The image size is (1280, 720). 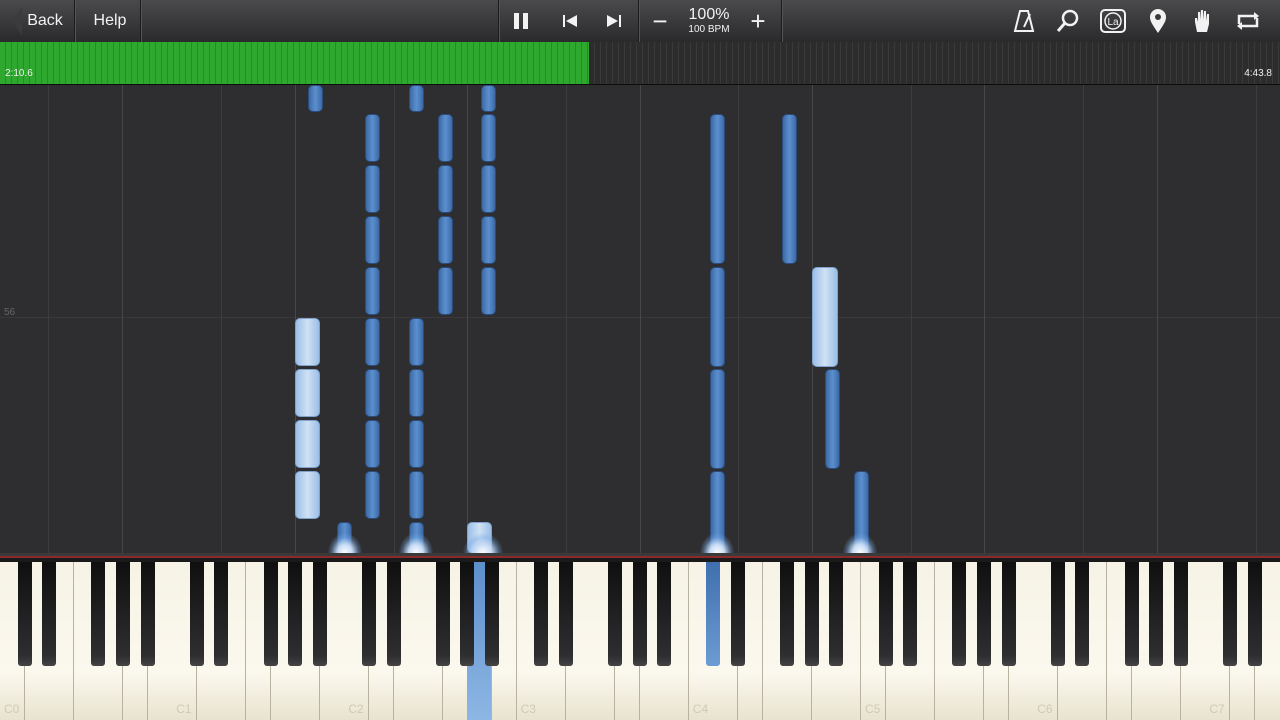 I want to click on toolbar: Back Help − 100% 100 BPM + La, so click(x=640, y=21).